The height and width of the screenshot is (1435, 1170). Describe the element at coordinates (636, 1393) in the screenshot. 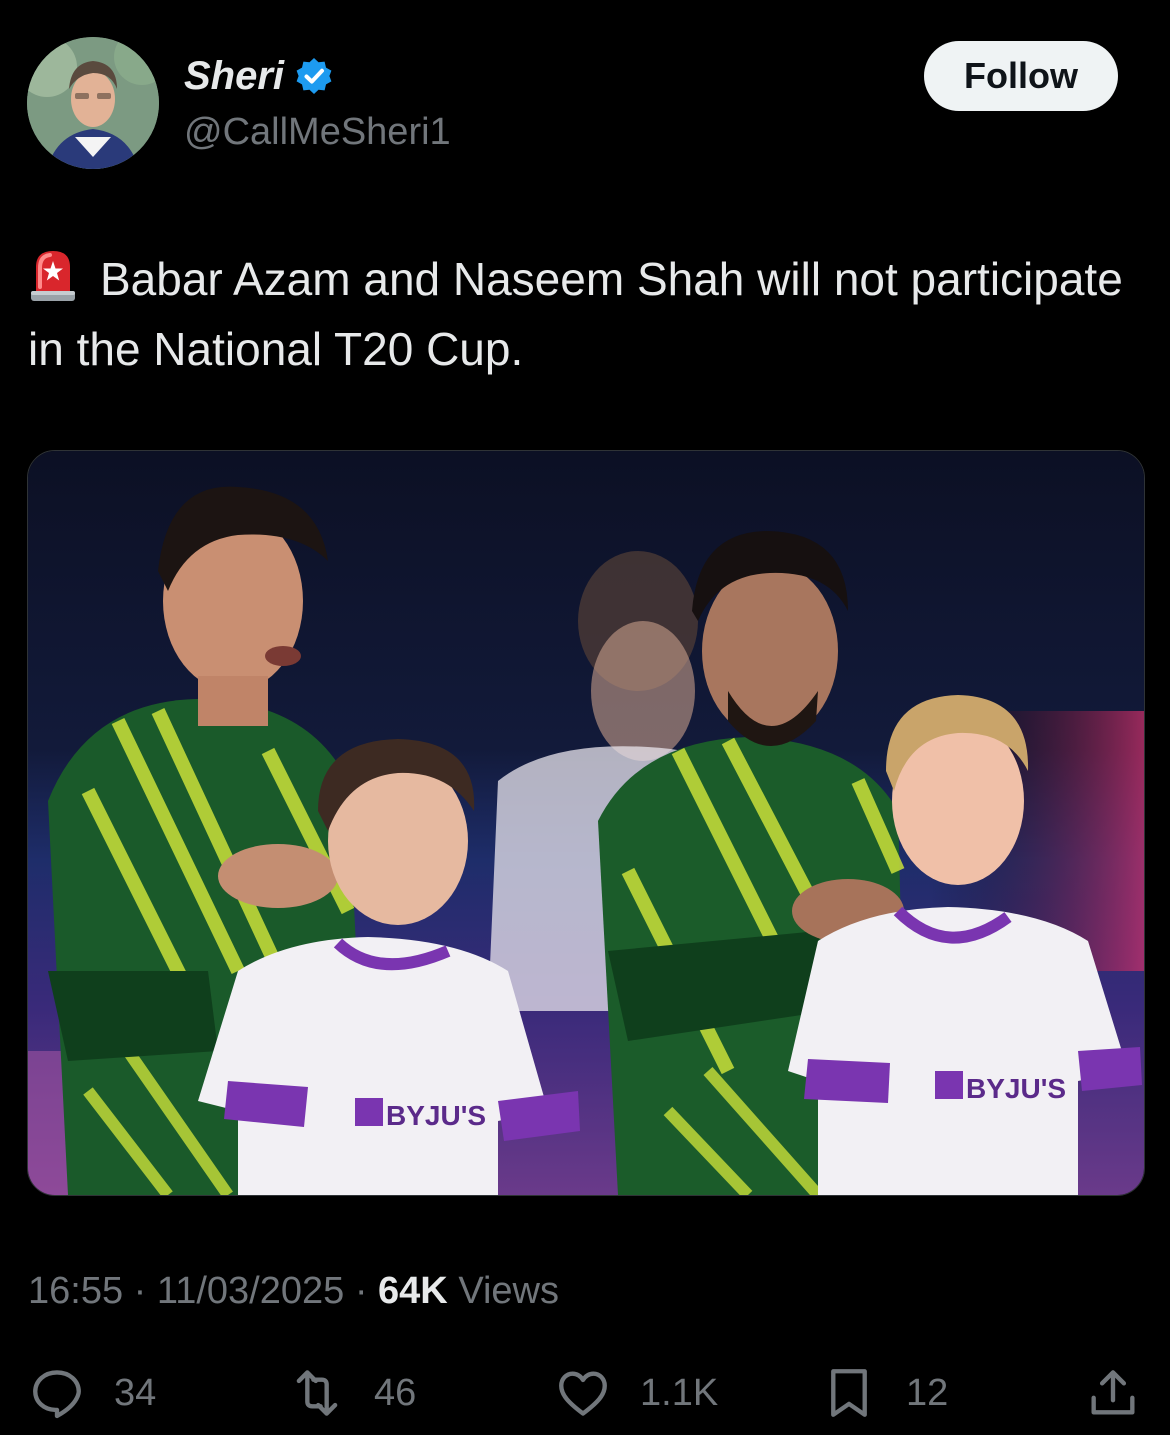

I see `like-button: 1.1K` at that location.